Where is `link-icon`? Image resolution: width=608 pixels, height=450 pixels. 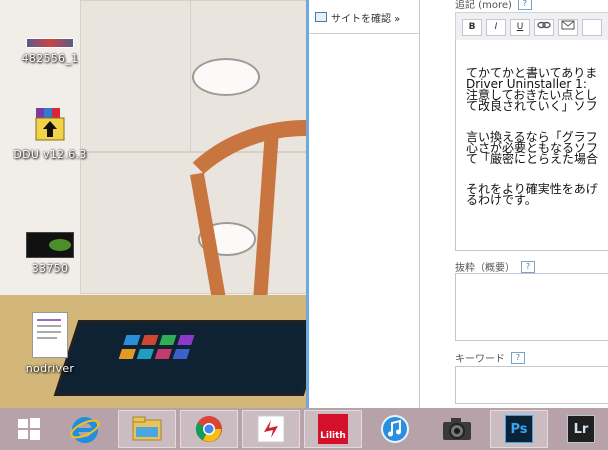 link-icon is located at coordinates (544, 25).